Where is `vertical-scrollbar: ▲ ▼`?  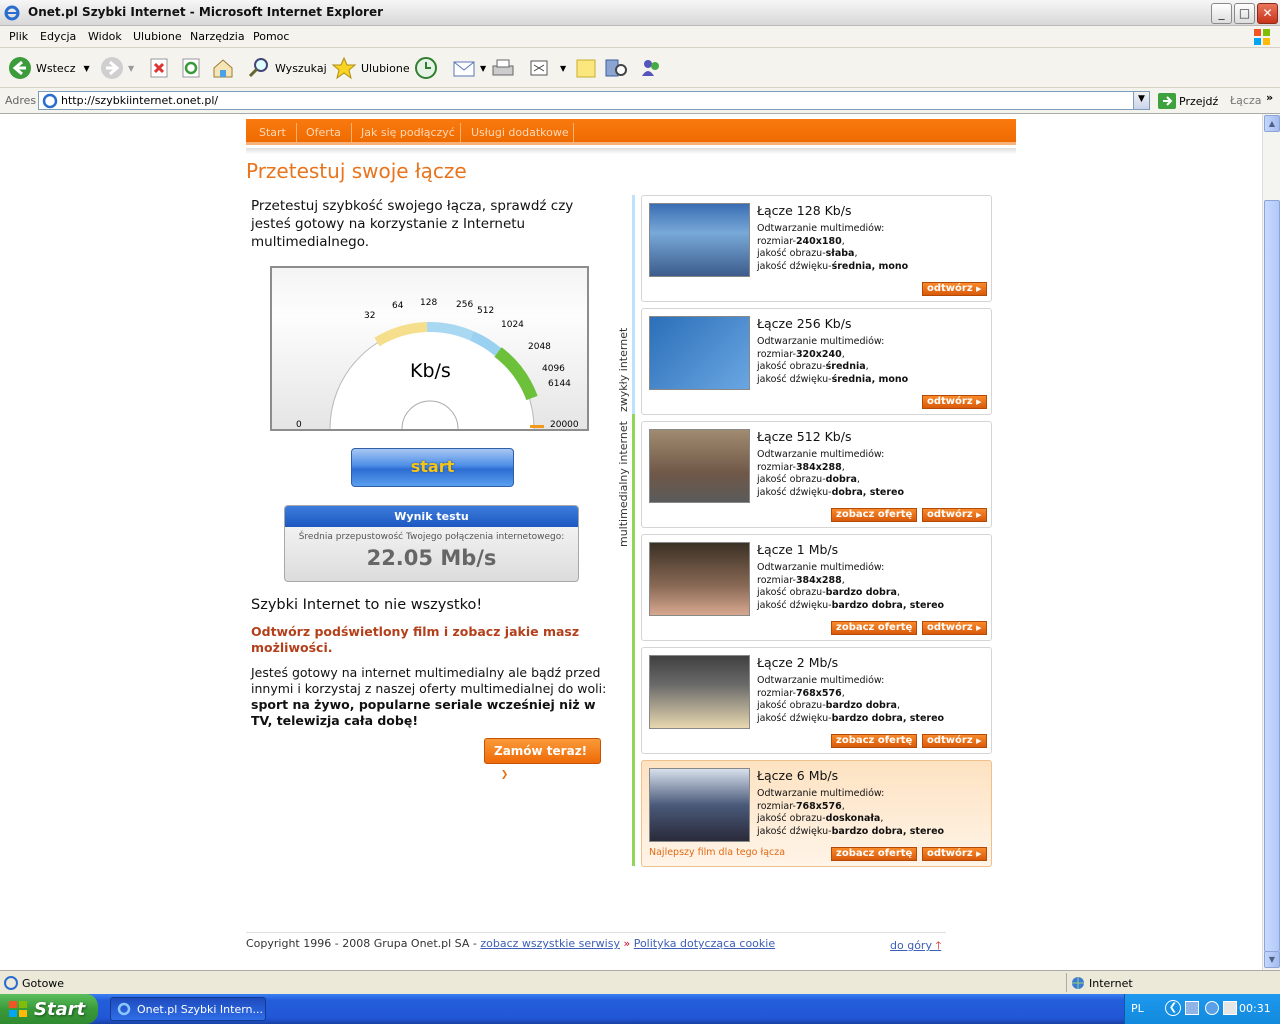 vertical-scrollbar: ▲ ▼ is located at coordinates (1271, 542).